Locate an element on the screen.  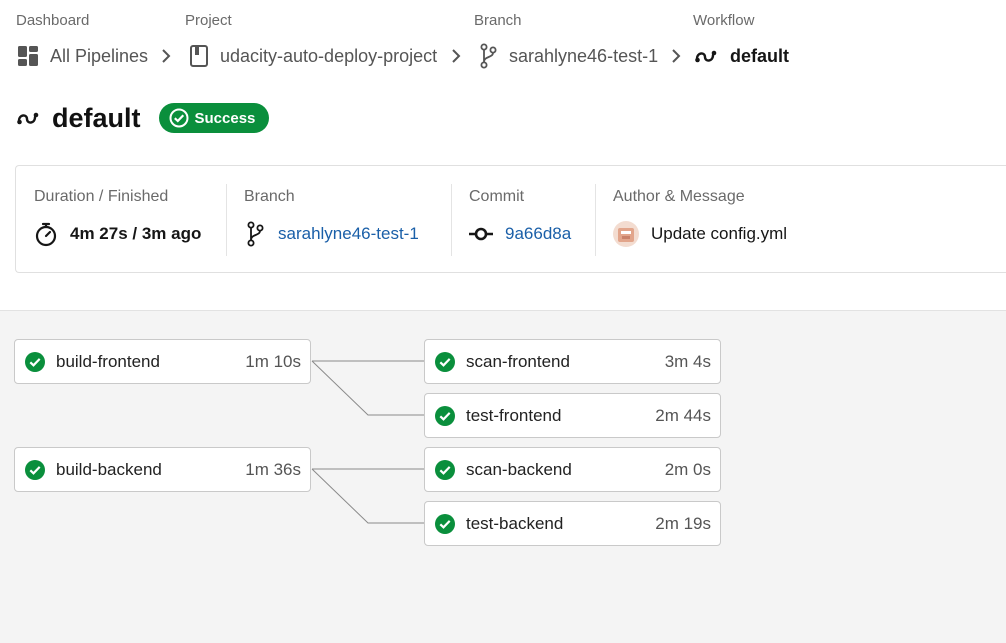
workflow-header: default Success is located at coordinates (143, 118).